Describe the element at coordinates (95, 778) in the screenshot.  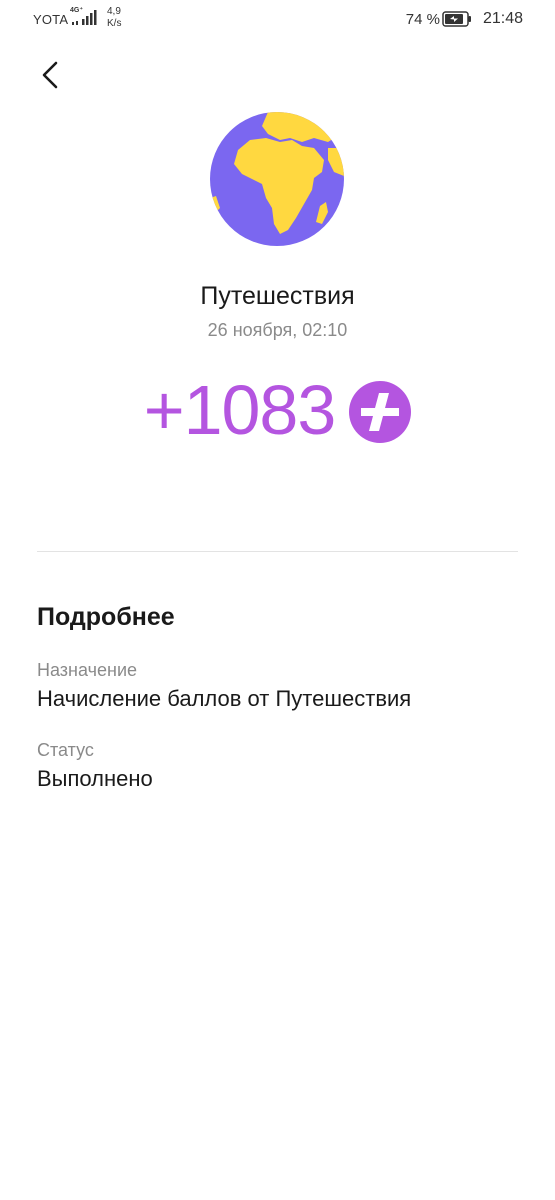
I see `status-value: Выполнено` at that location.